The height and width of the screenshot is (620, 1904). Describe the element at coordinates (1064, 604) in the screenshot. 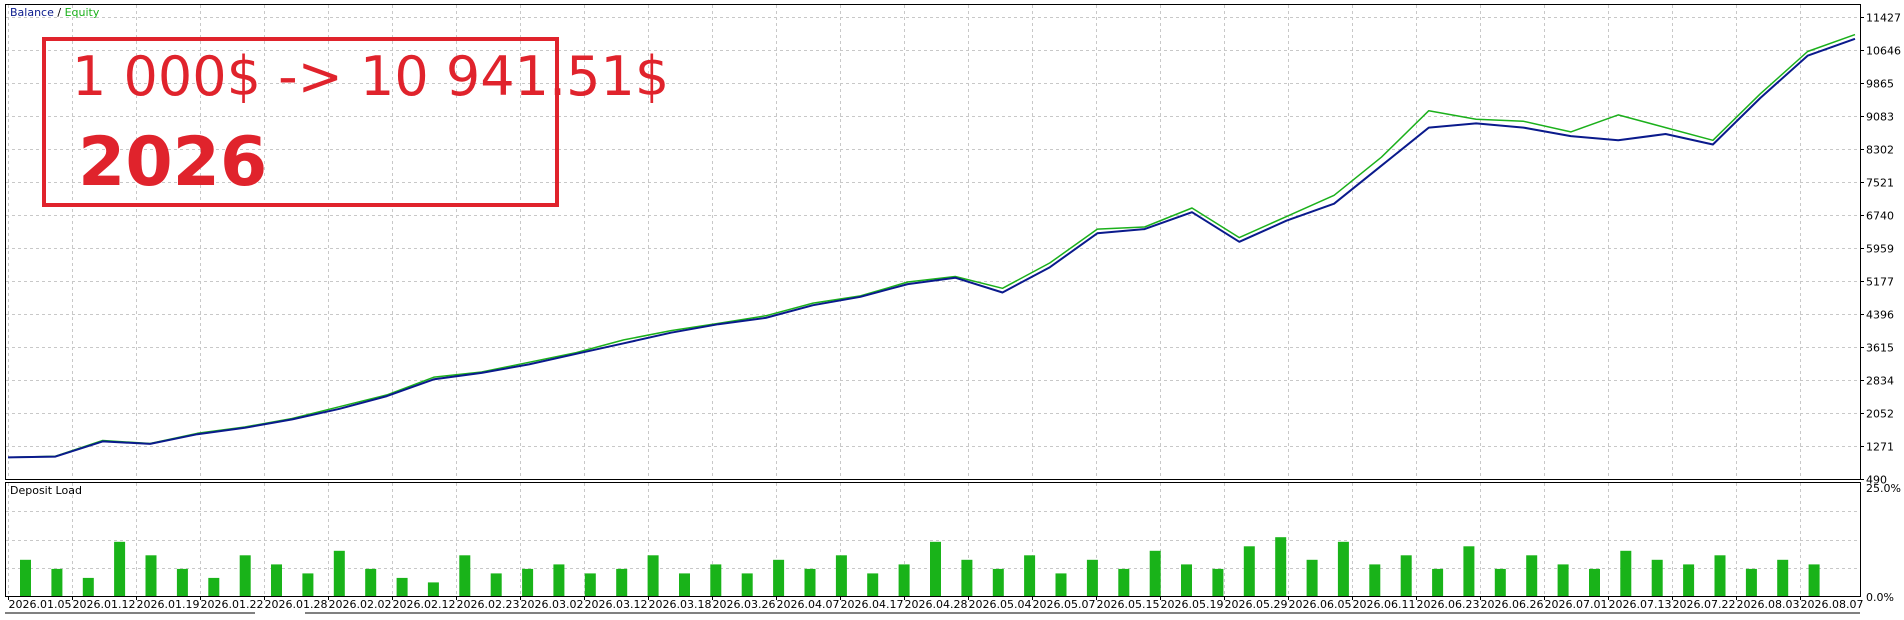

I see `x-tick-label: 2026.05.07` at that location.